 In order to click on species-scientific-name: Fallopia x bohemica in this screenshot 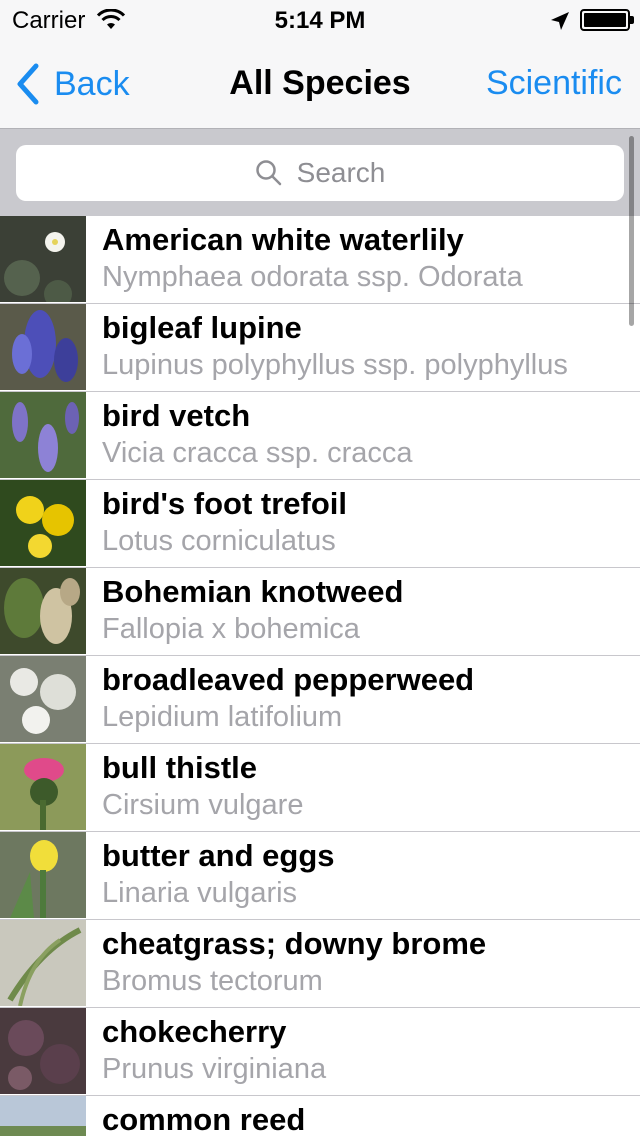, I will do `click(231, 629)`.